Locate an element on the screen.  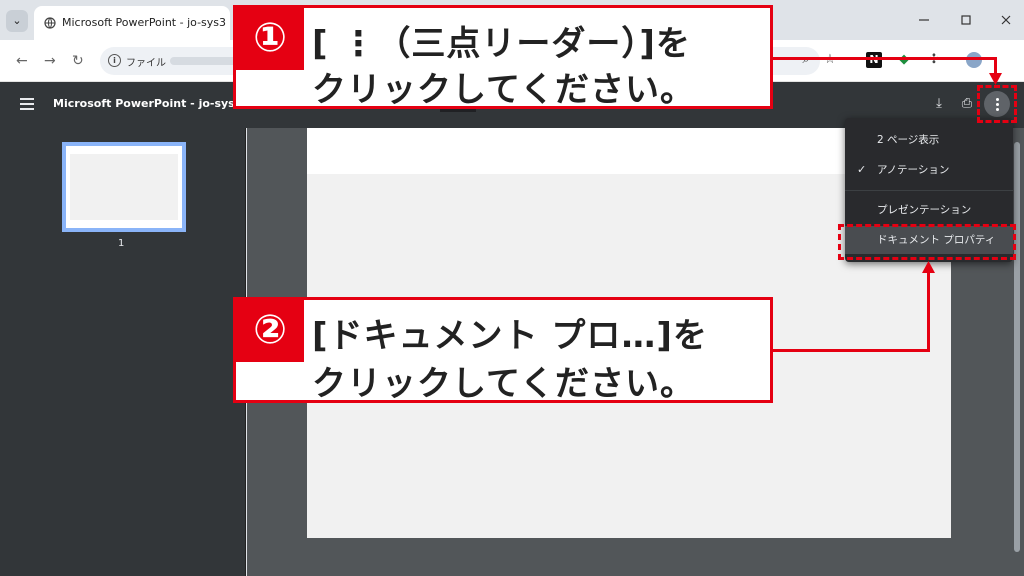
menu-item-presentation: プレゼンテーション is located at coordinates (929, 210).